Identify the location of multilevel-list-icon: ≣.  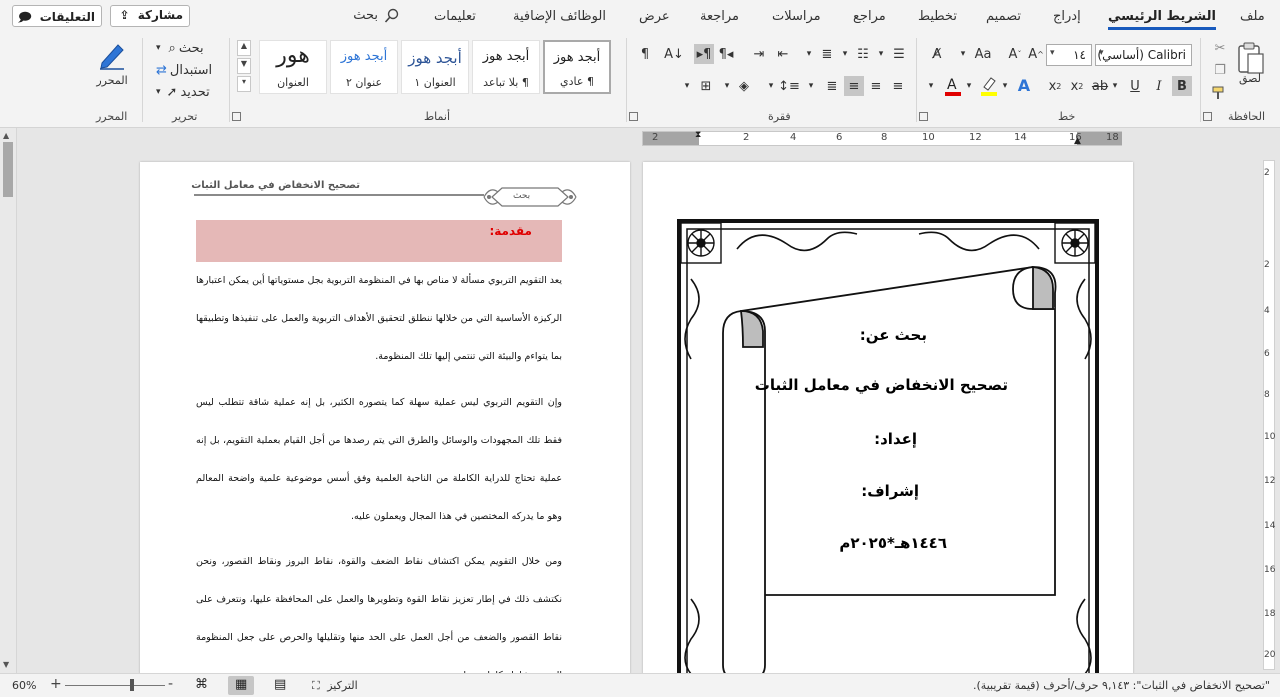
(827, 54).